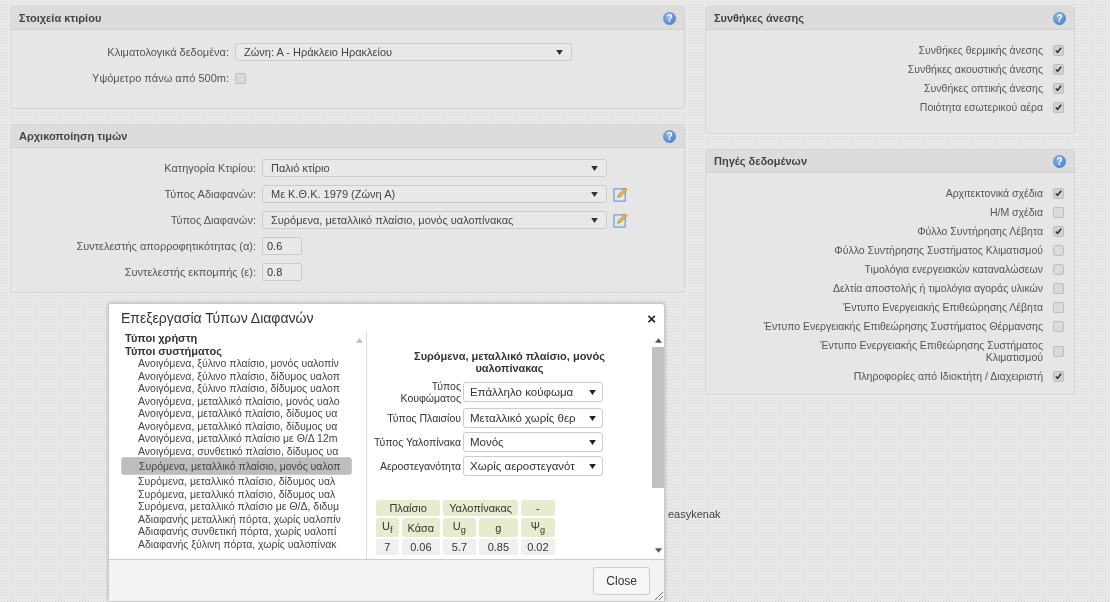 The image size is (1110, 602). What do you see at coordinates (948, 376) in the screenshot?
I see `checkbox-label: Πληροφορίες από Ιδιοκτήτη / Διαχειριστή` at bounding box center [948, 376].